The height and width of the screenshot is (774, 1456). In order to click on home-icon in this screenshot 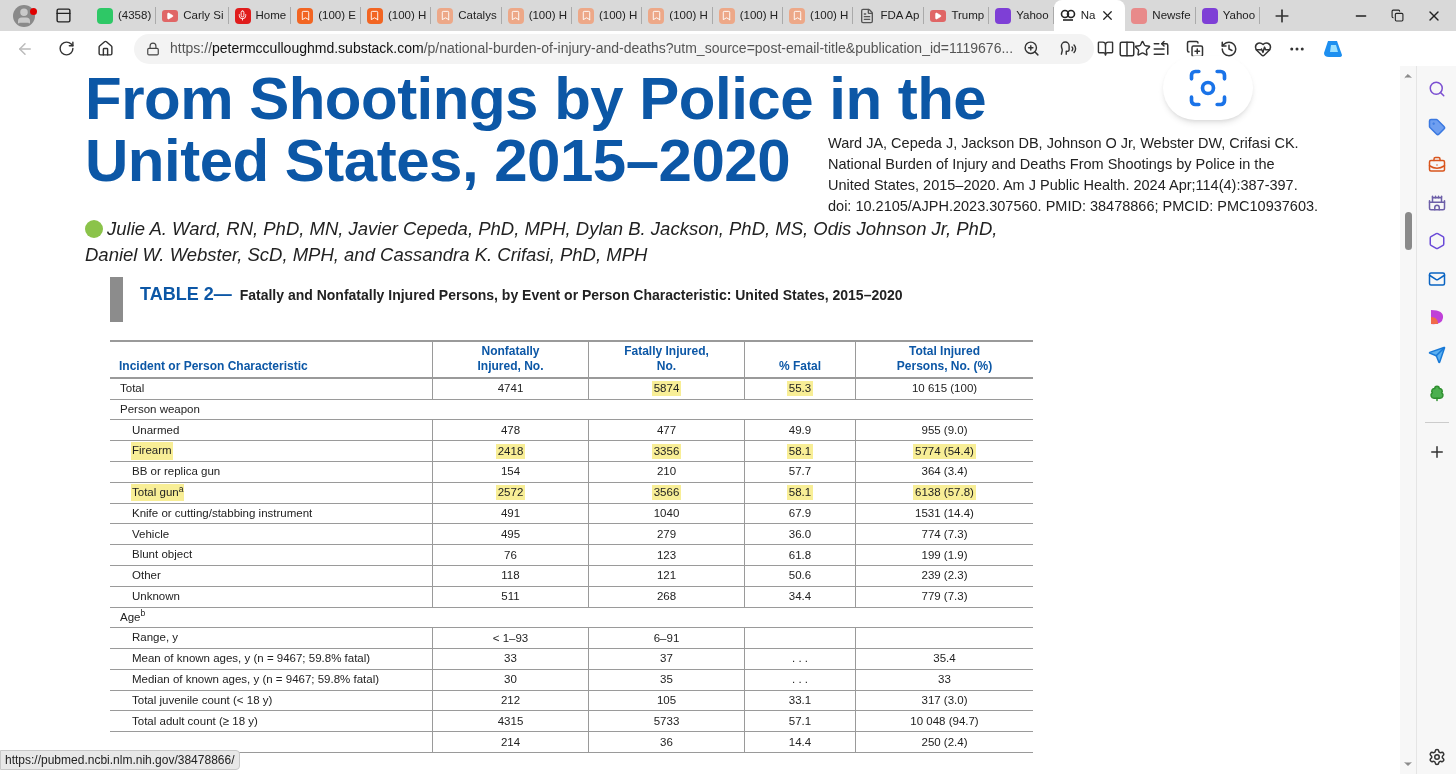, I will do `click(105, 48)`.